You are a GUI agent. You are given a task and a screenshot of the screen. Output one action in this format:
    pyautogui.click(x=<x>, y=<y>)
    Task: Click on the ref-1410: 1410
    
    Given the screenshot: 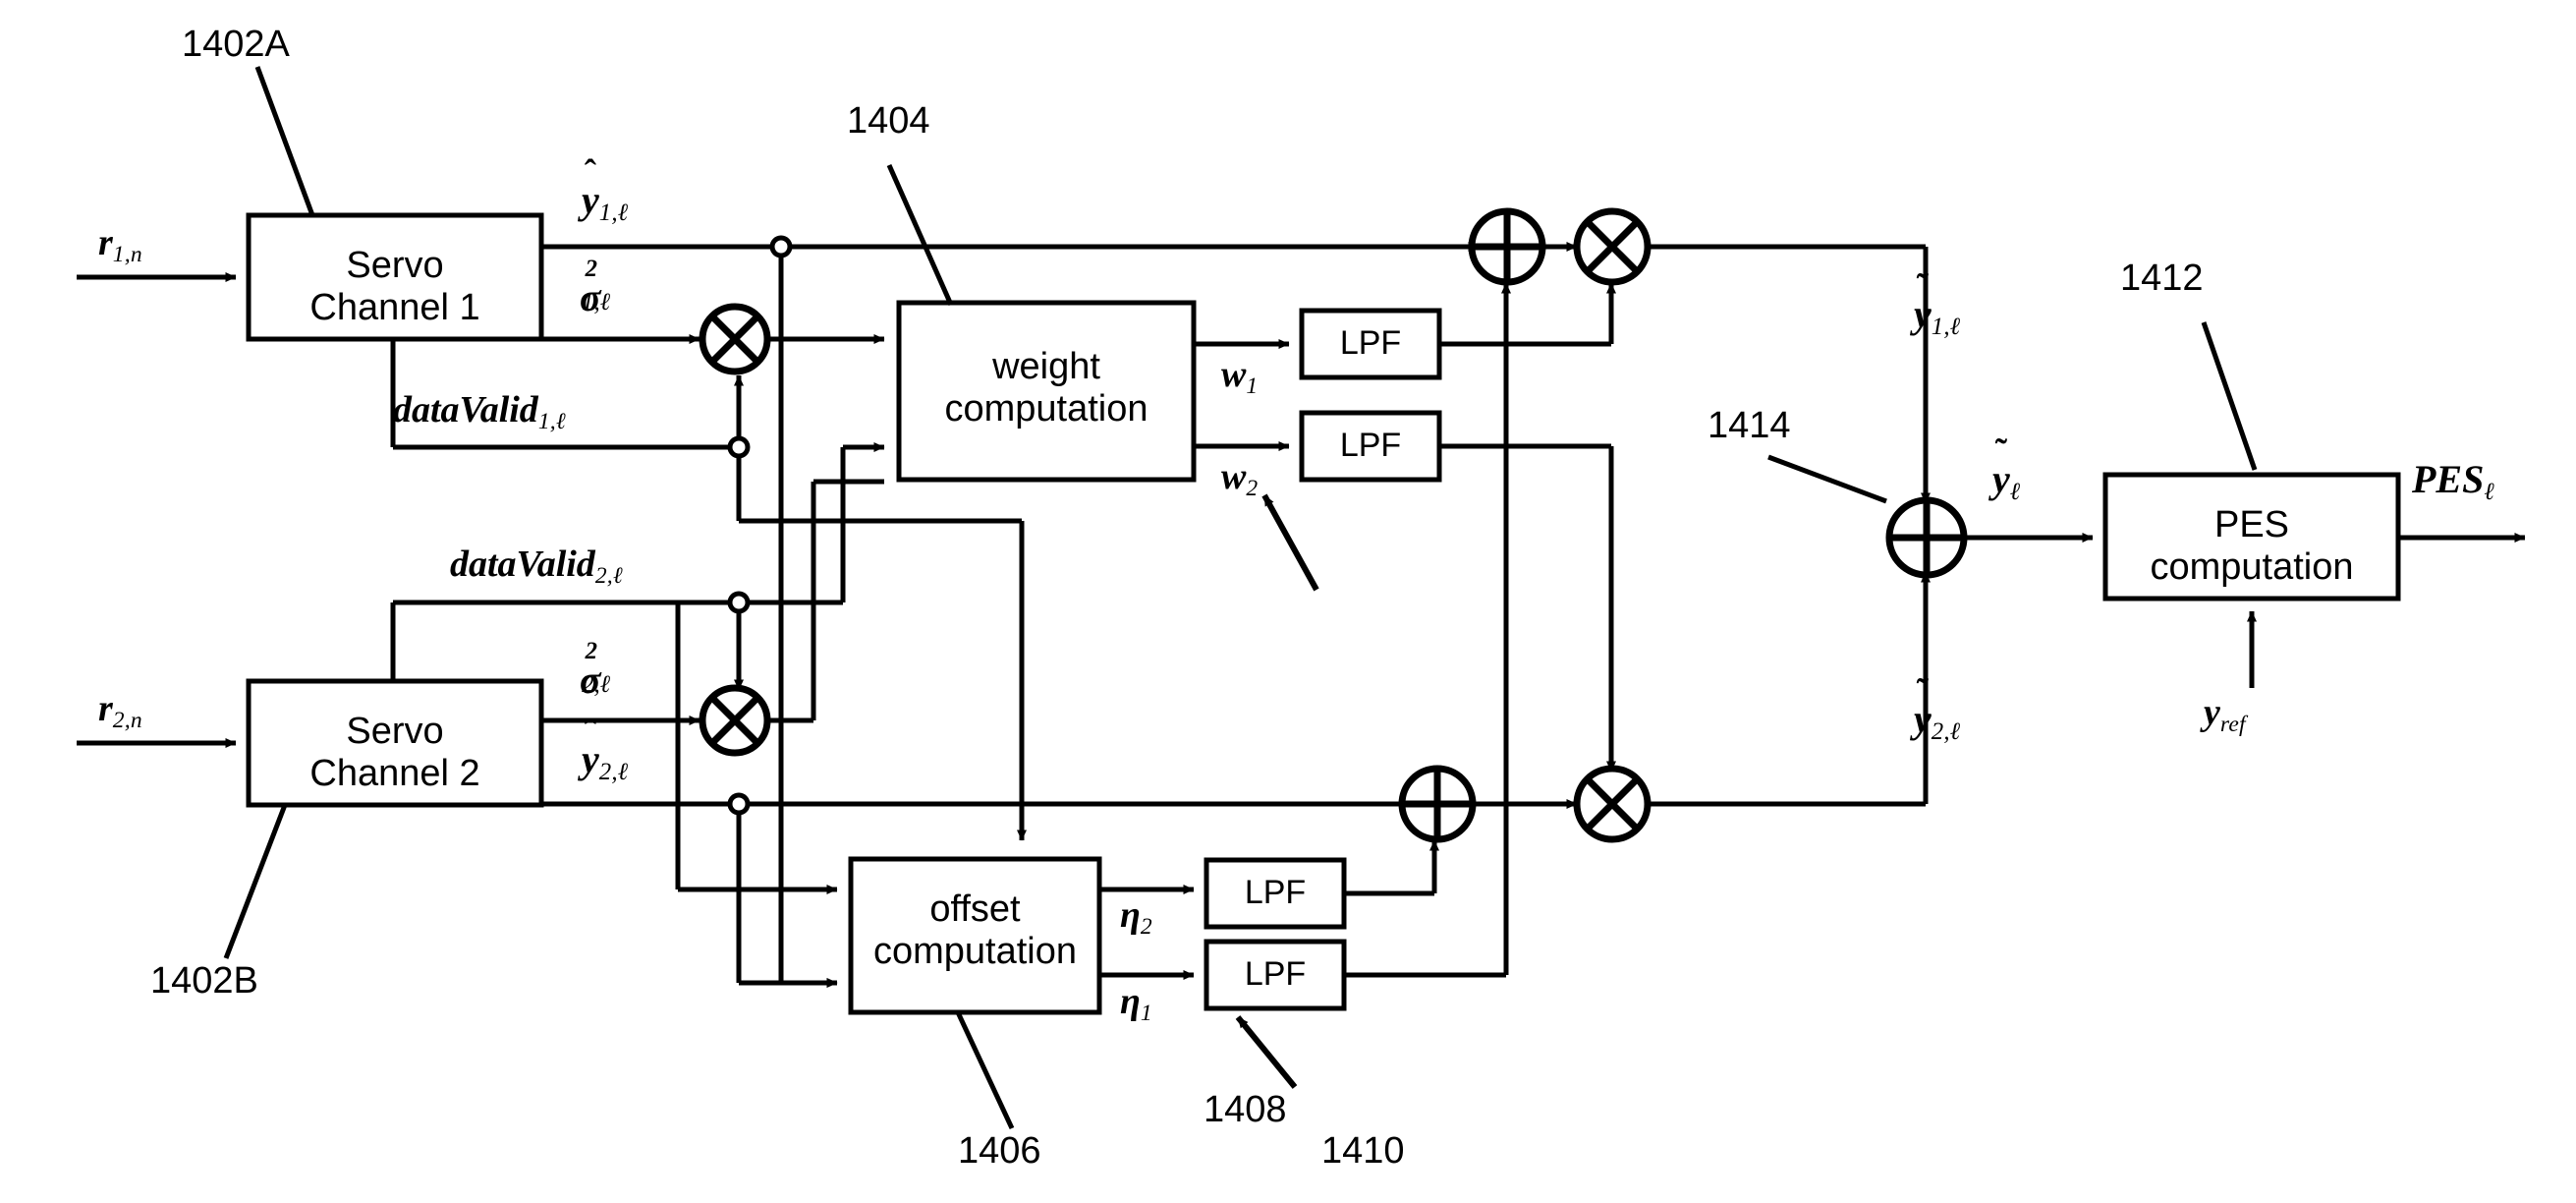 What is the action you would take?
    pyautogui.click(x=1363, y=1151)
    